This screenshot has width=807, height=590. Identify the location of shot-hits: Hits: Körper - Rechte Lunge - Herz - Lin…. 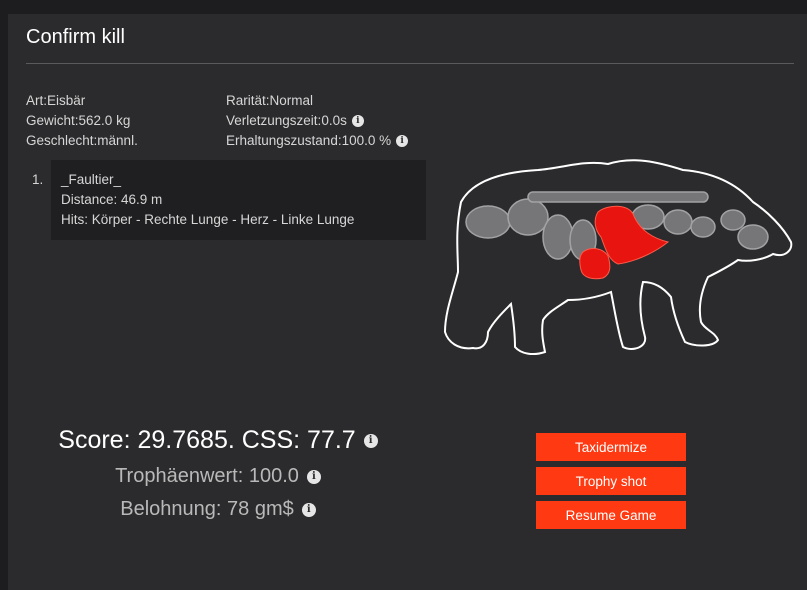
(208, 219).